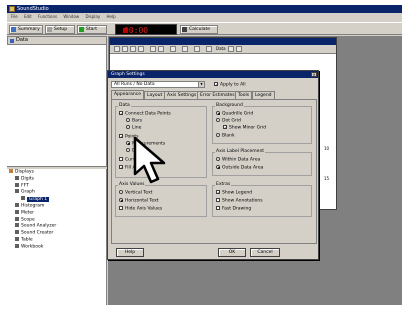 The height and width of the screenshot is (309, 408). Describe the element at coordinates (213, 74) in the screenshot. I see `dialog-title: Graph Settings` at that location.